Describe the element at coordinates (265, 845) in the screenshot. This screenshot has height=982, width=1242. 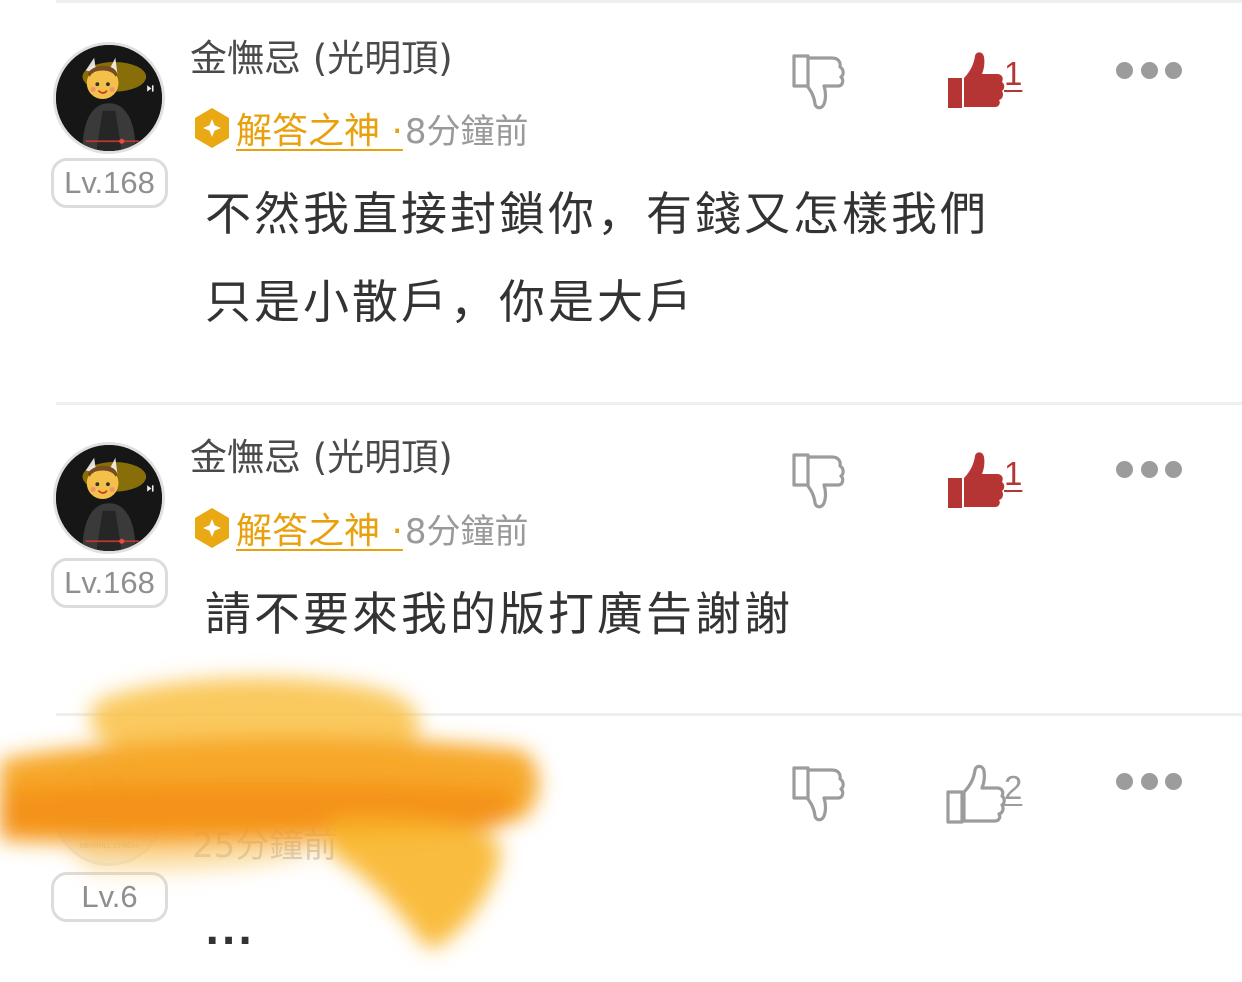
I see `timestamp: 25分鐘前` at that location.